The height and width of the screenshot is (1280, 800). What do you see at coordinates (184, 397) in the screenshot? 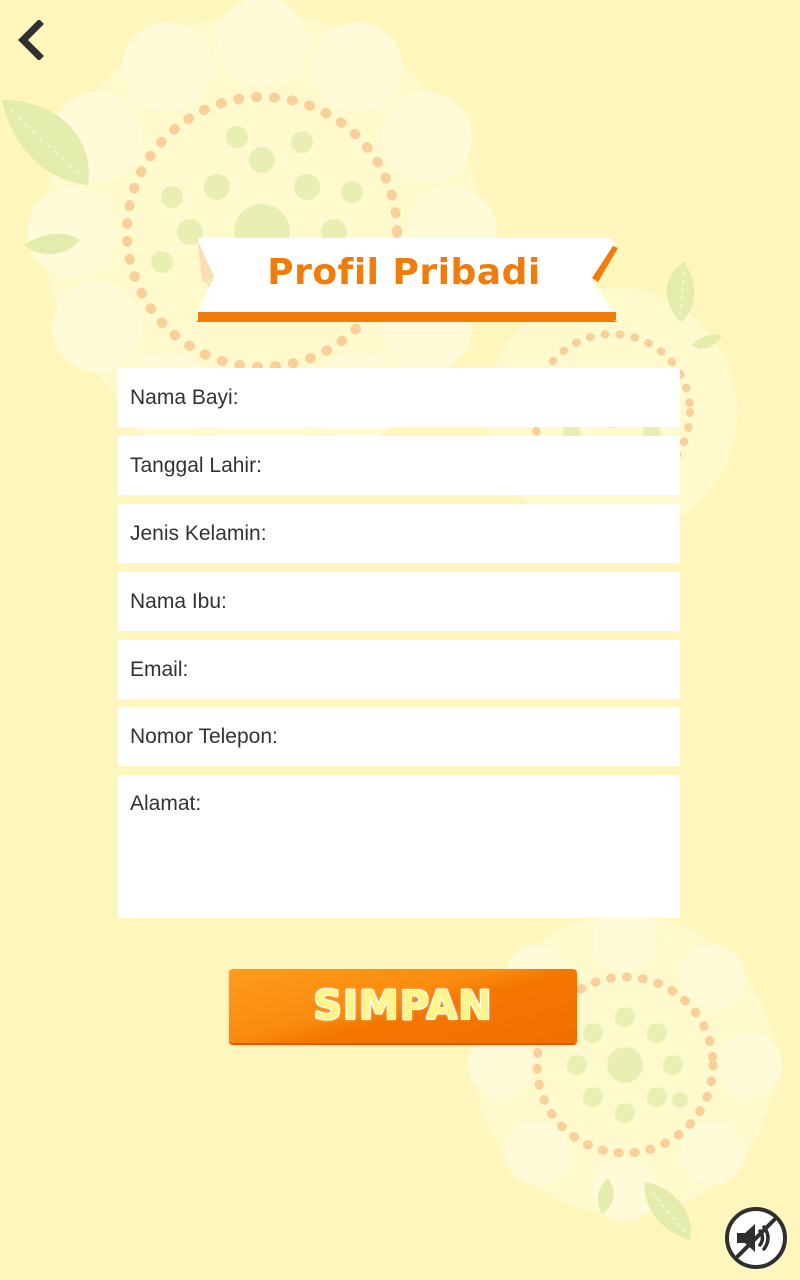
I see `baby-name-label: Nama Bayi:` at bounding box center [184, 397].